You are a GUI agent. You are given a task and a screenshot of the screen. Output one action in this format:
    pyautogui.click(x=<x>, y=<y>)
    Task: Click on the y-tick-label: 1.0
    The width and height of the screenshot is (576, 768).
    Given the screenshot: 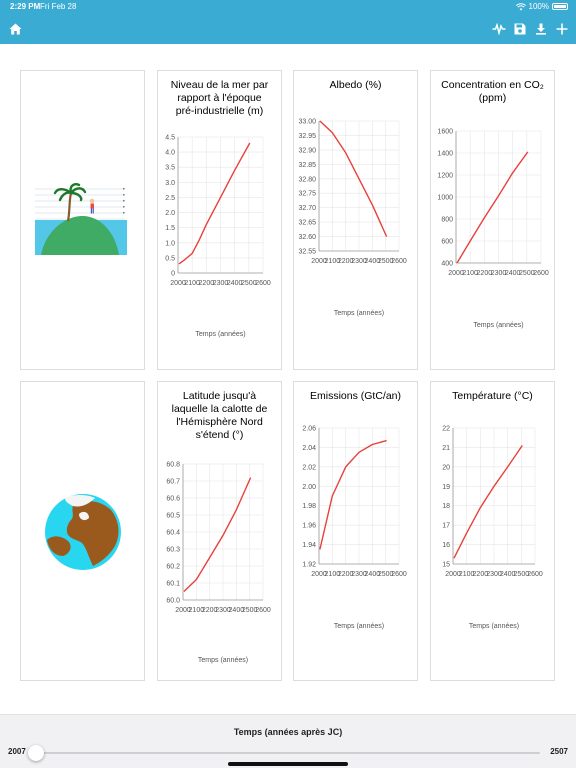 What is the action you would take?
    pyautogui.click(x=170, y=243)
    